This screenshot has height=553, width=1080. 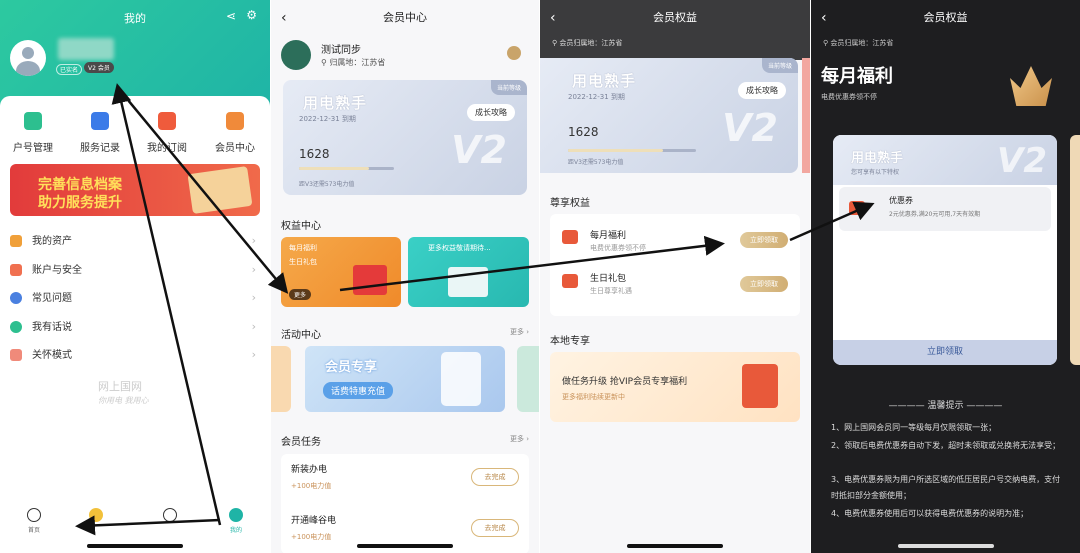 I want to click on mall-icon, so click(x=96, y=515).